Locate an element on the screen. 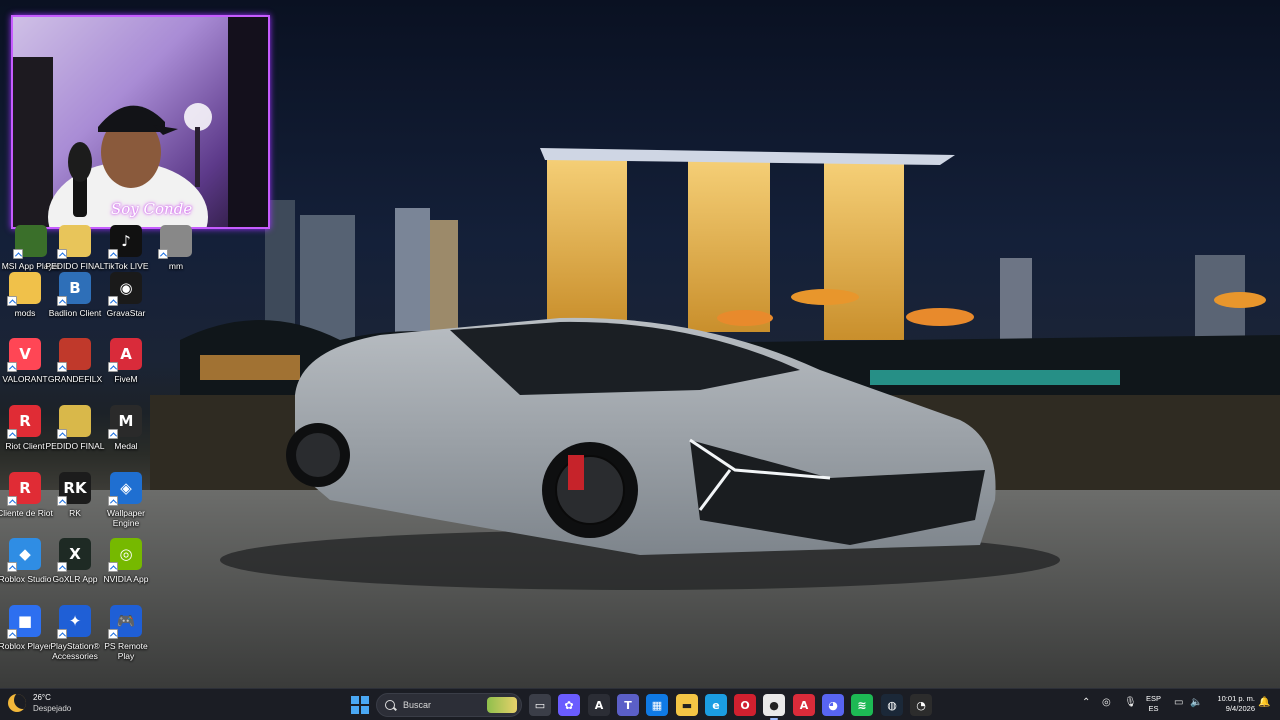 This screenshot has width=1280, height=720. tray-overflow-chevron-icon: ⌃ is located at coordinates (1086, 702).